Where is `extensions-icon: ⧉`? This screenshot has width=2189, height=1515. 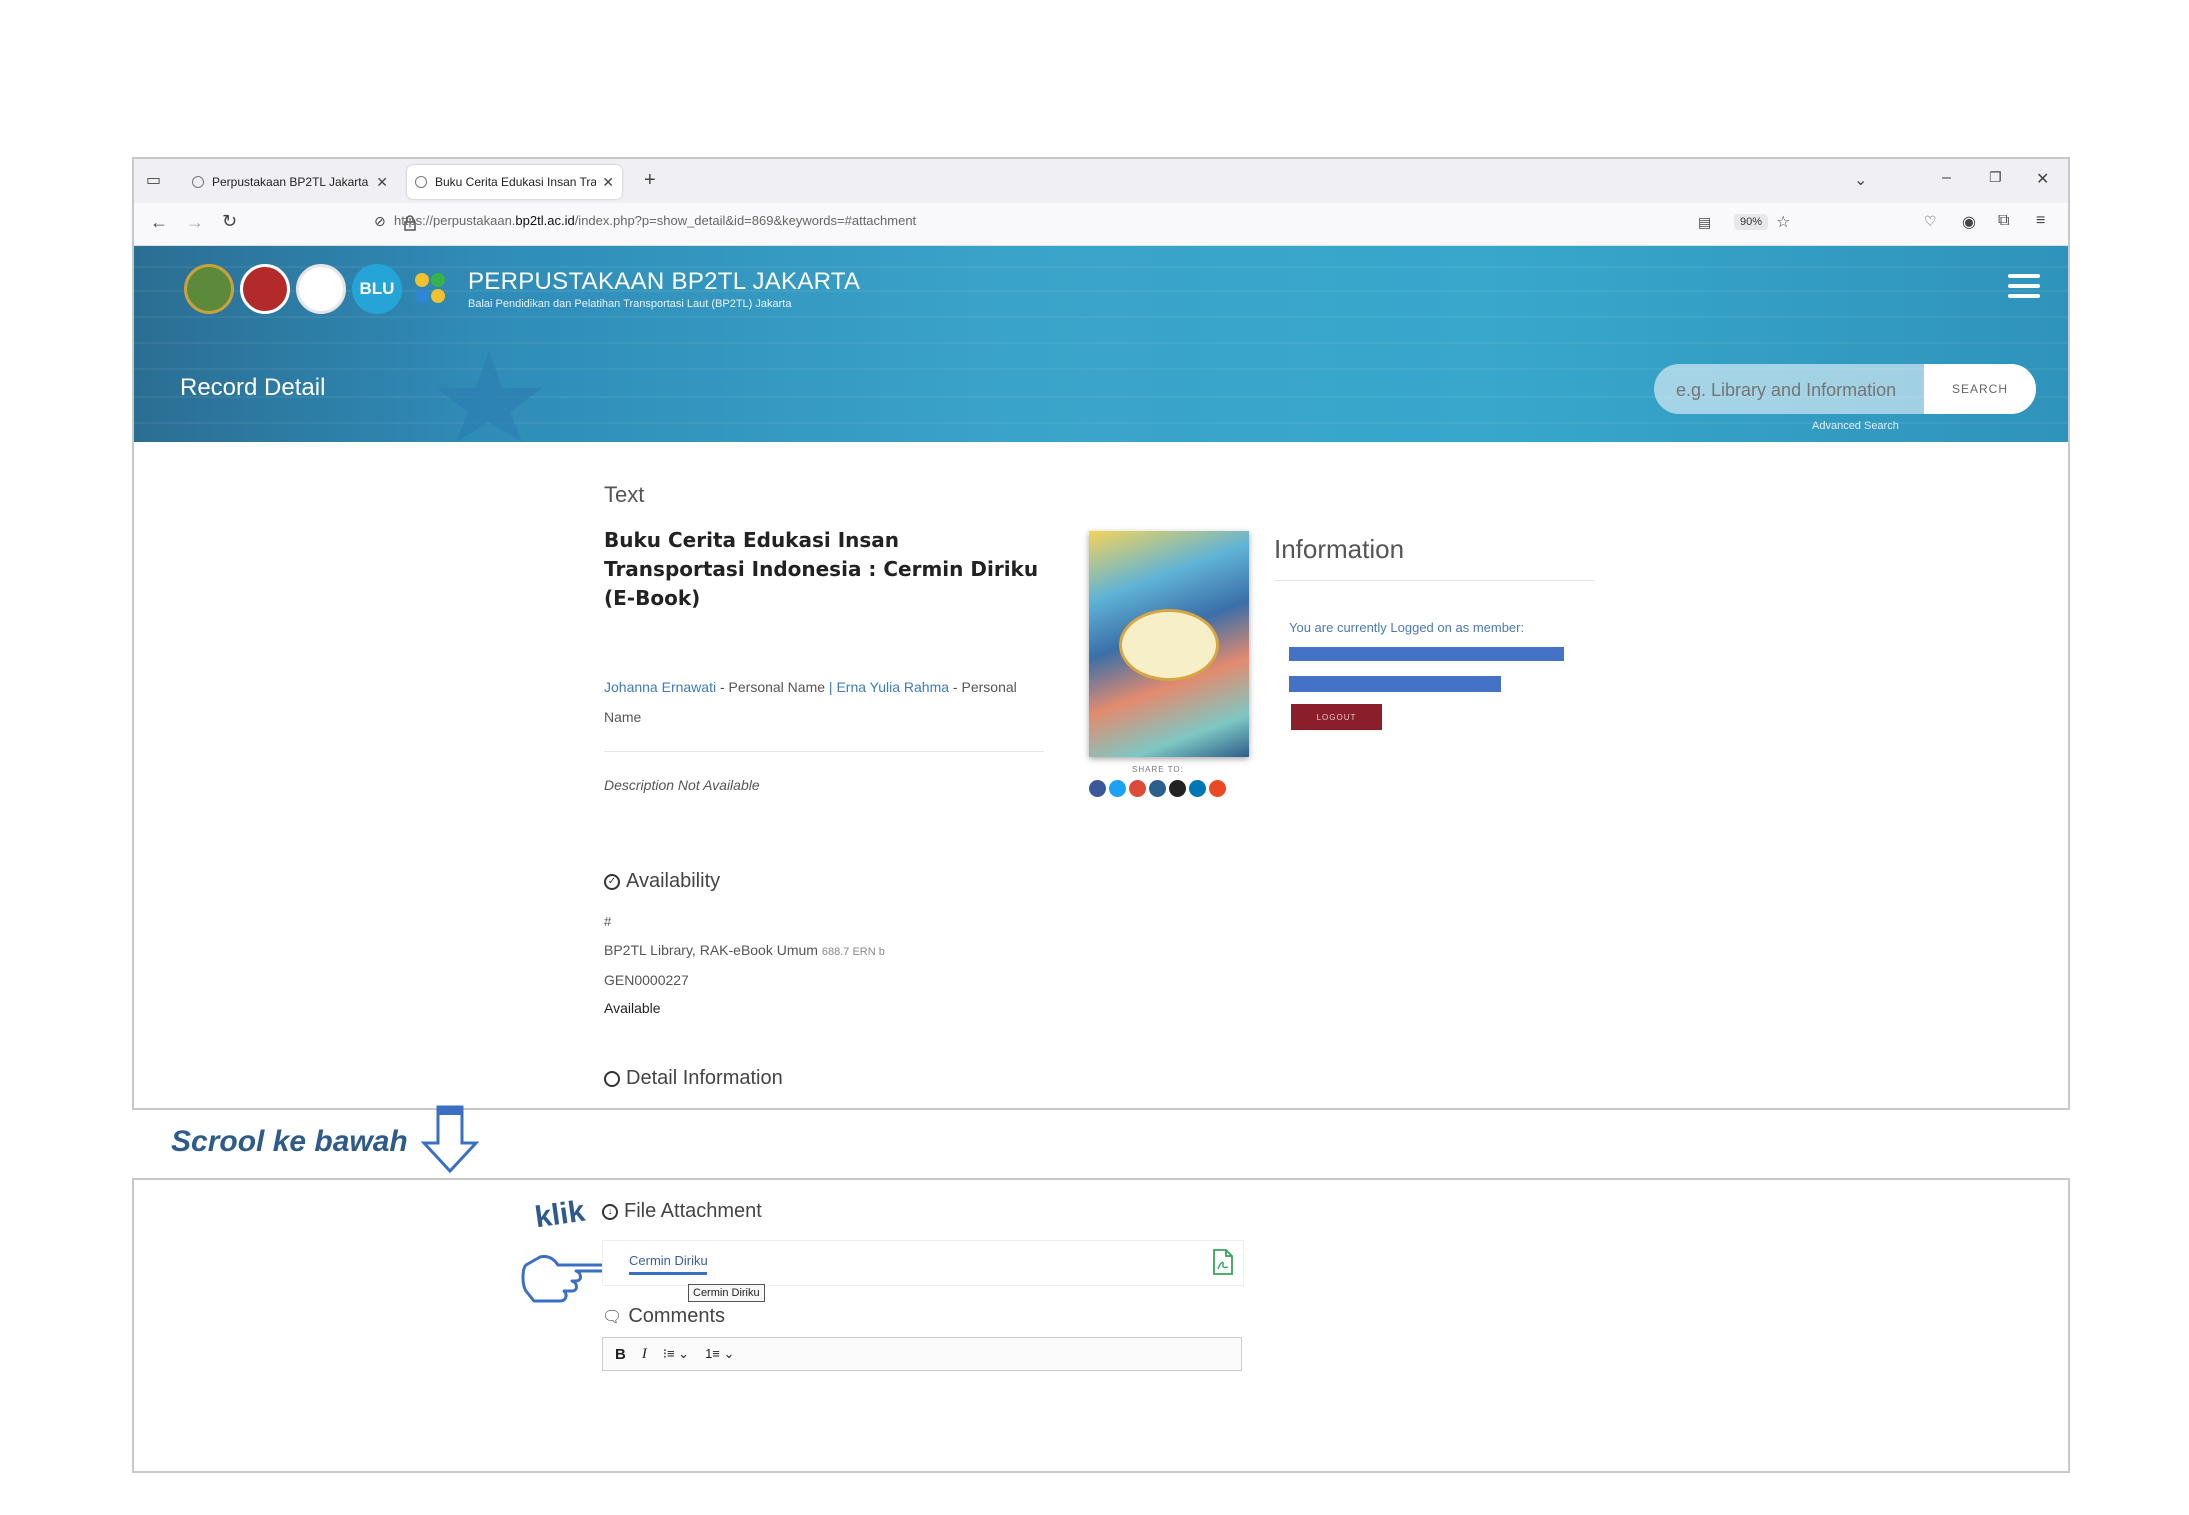
extensions-icon: ⧉ is located at coordinates (2003, 221).